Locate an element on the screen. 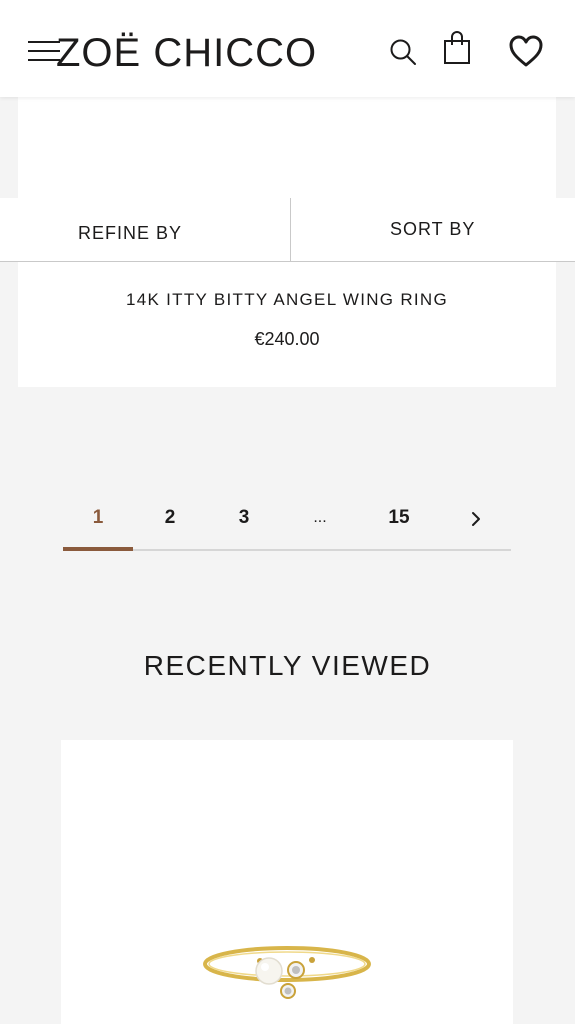 Image resolution: width=575 pixels, height=1024 pixels. refine-by-button: REFINE BY is located at coordinates (145, 229).